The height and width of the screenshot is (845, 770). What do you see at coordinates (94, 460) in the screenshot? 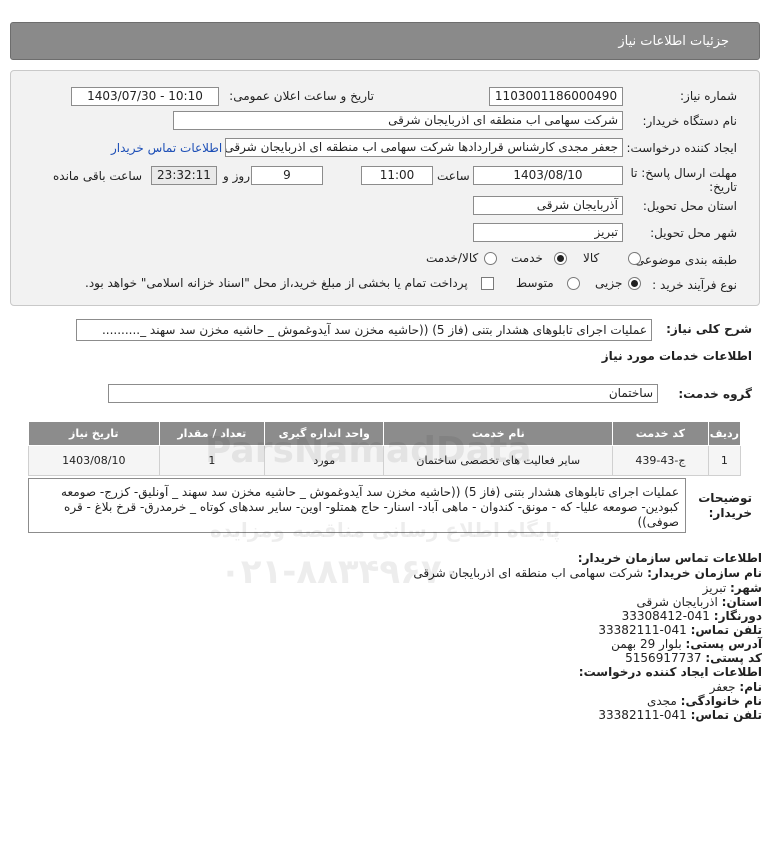
I see `cell-need-date: 1403/08/10` at bounding box center [94, 460].